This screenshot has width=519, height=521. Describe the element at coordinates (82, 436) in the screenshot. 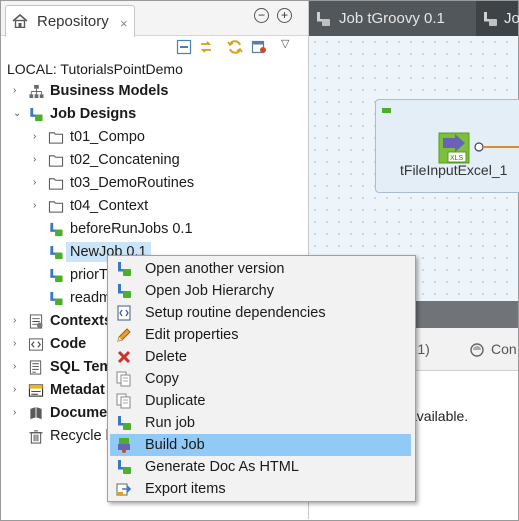

I see `tree-item-label: Recycle b` at that location.